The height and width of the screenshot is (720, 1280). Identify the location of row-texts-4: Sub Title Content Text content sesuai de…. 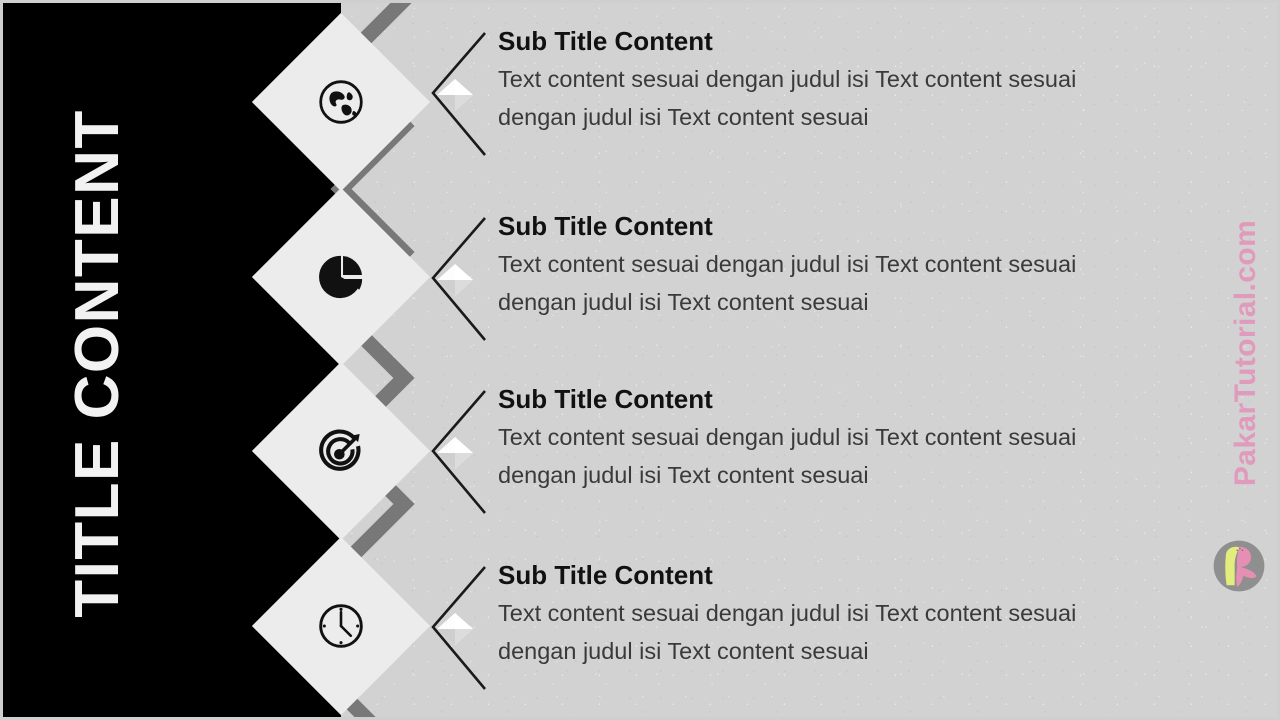
(825, 615).